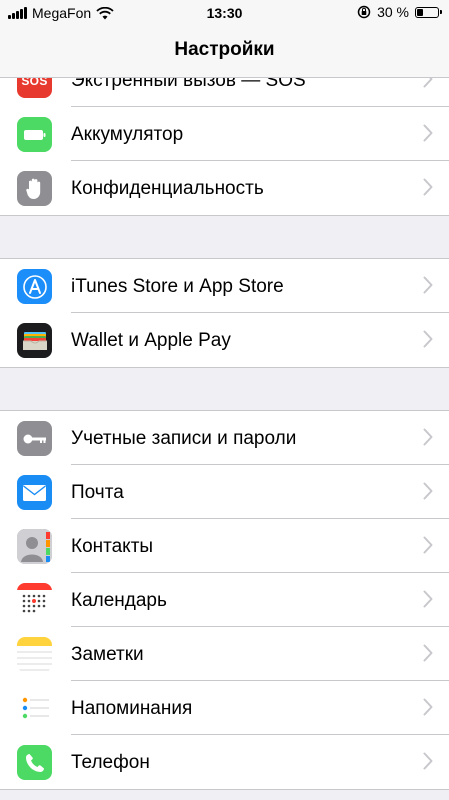 This screenshot has height=800, width=449. I want to click on status-right: 30 %, so click(399, 12).